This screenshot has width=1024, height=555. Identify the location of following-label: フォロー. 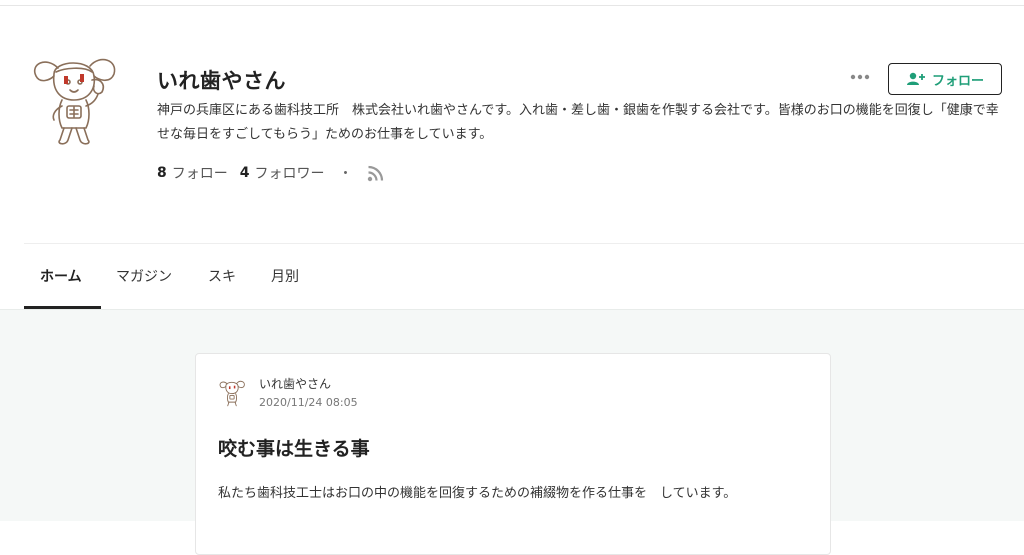
(200, 173).